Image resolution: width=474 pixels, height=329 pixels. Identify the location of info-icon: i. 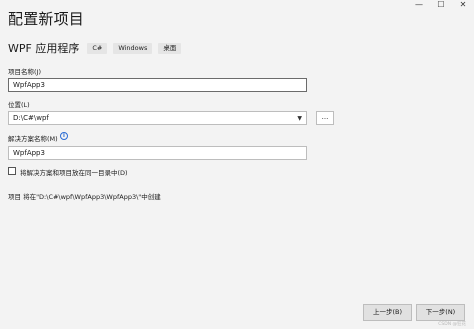
(64, 136).